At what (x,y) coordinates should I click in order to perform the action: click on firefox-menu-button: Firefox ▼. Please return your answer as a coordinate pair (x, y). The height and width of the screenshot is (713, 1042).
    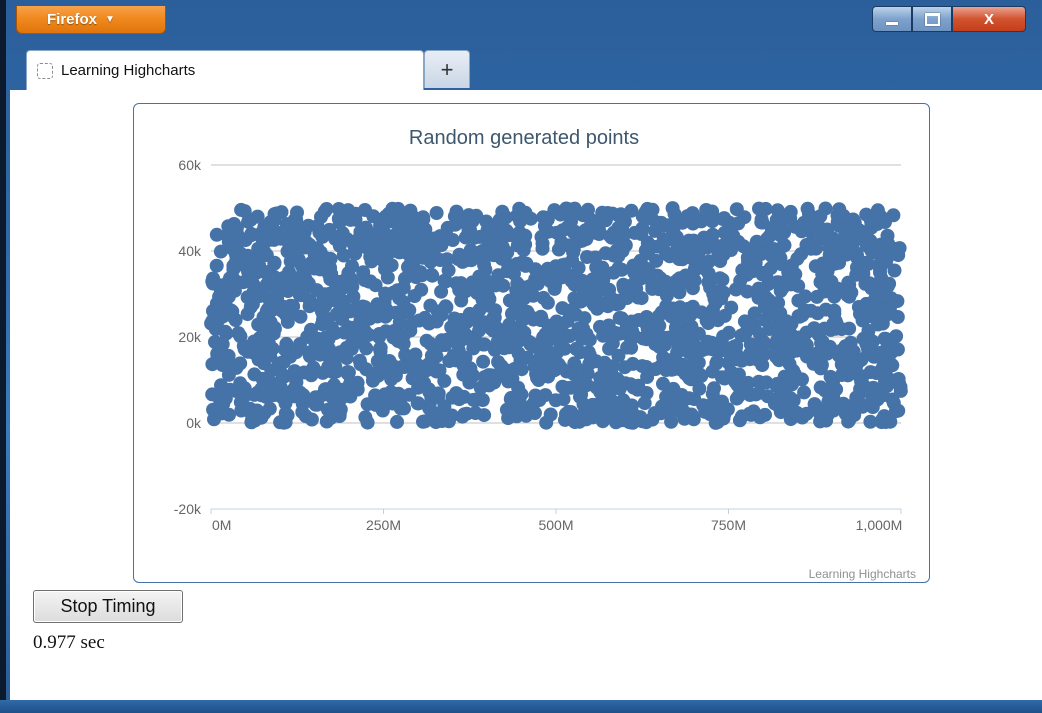
    Looking at the image, I should click on (91, 20).